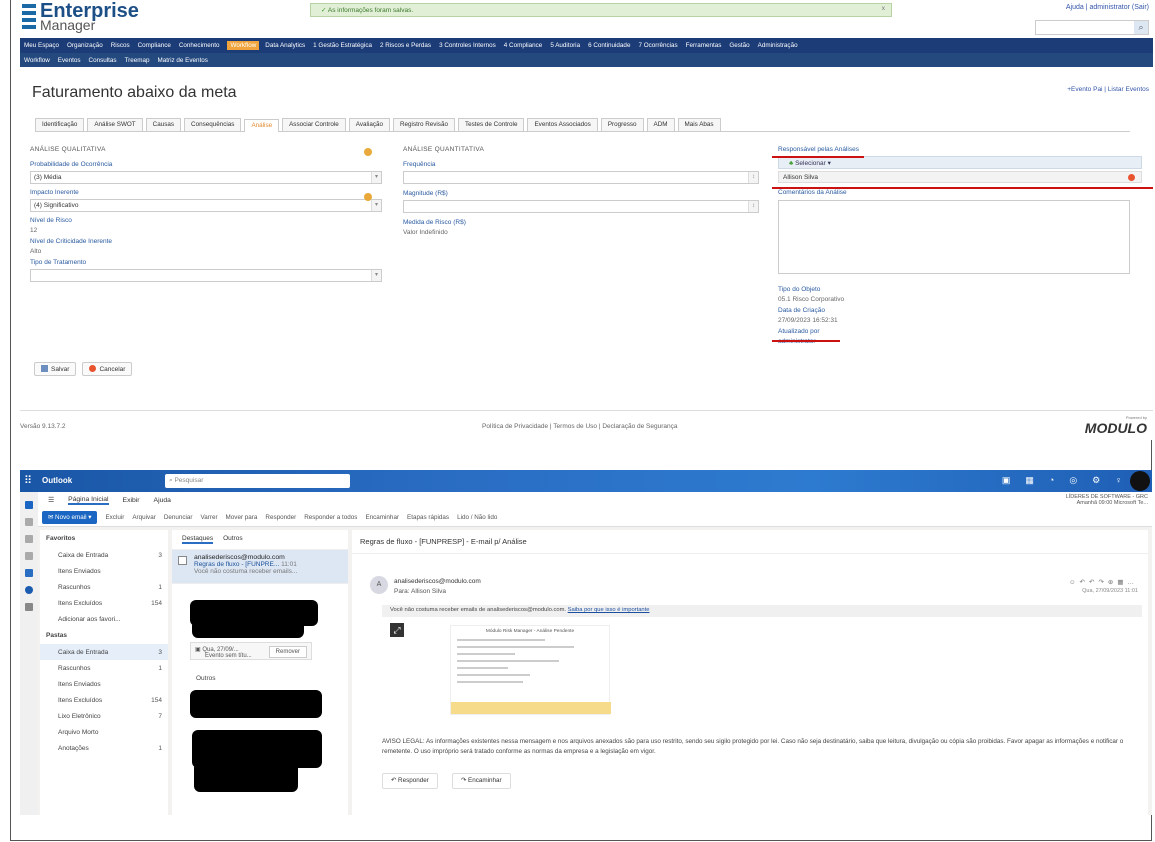  What do you see at coordinates (1029, 480) in the screenshot?
I see `calendar-icon: ▦` at bounding box center [1029, 480].